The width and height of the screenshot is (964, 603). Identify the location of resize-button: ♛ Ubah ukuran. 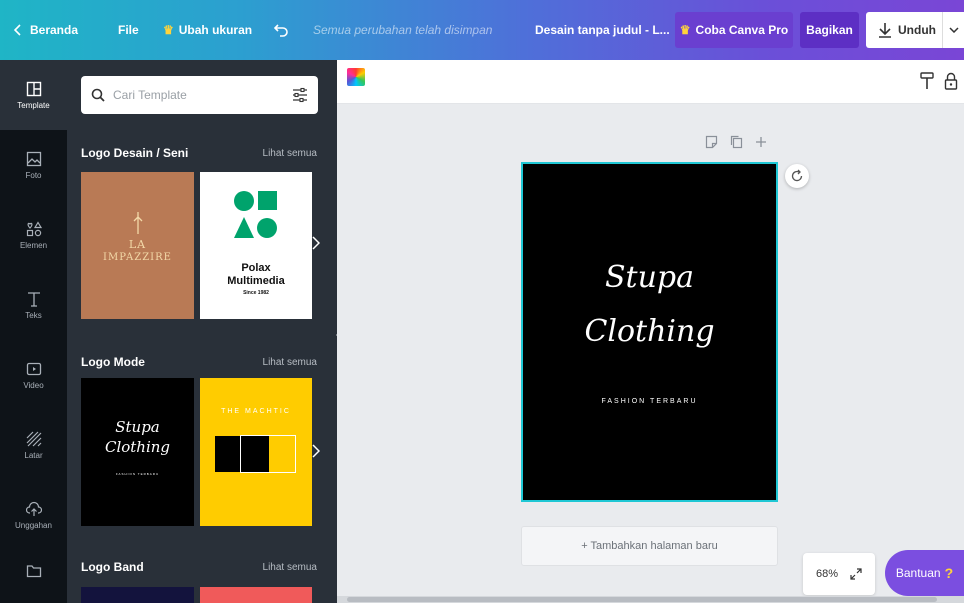
(207, 30).